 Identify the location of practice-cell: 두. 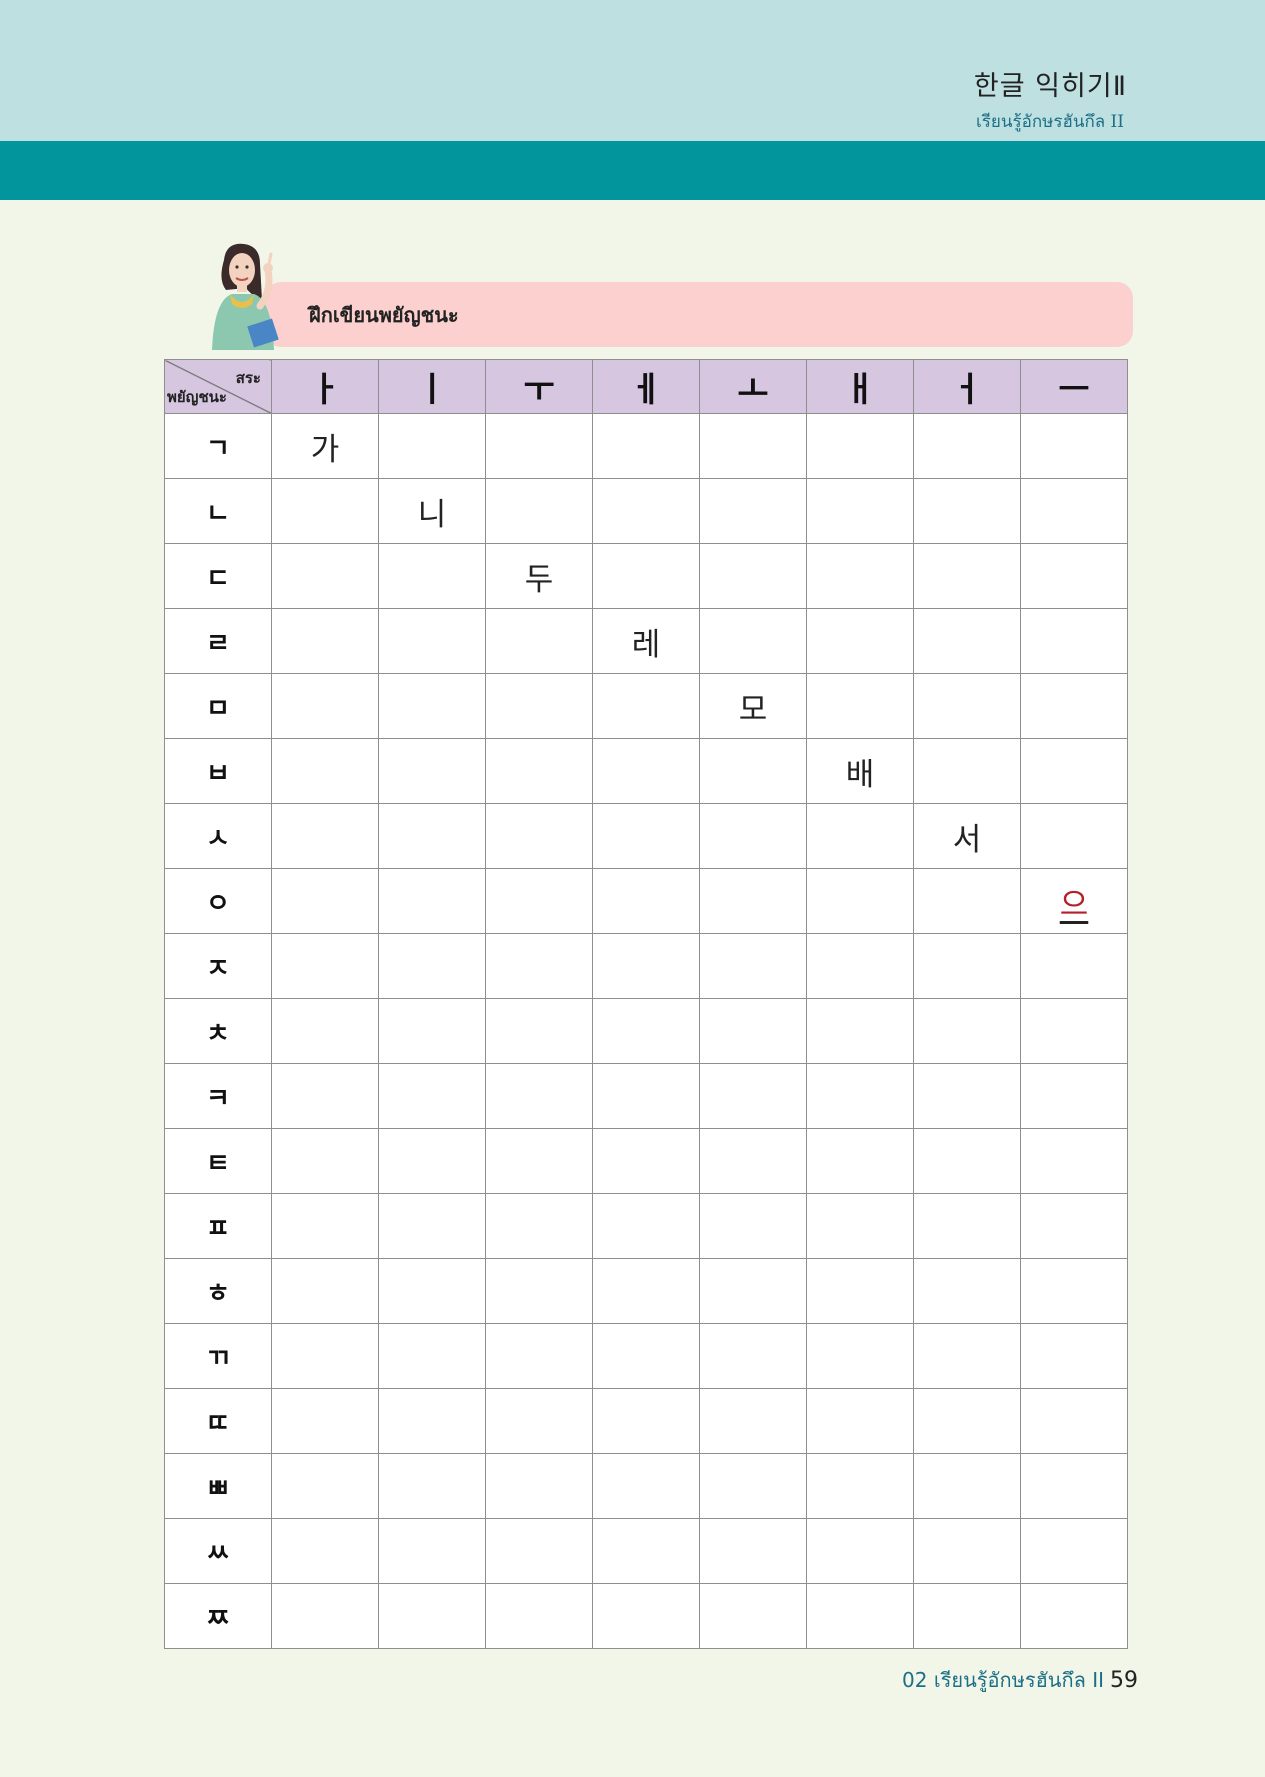
(539, 576).